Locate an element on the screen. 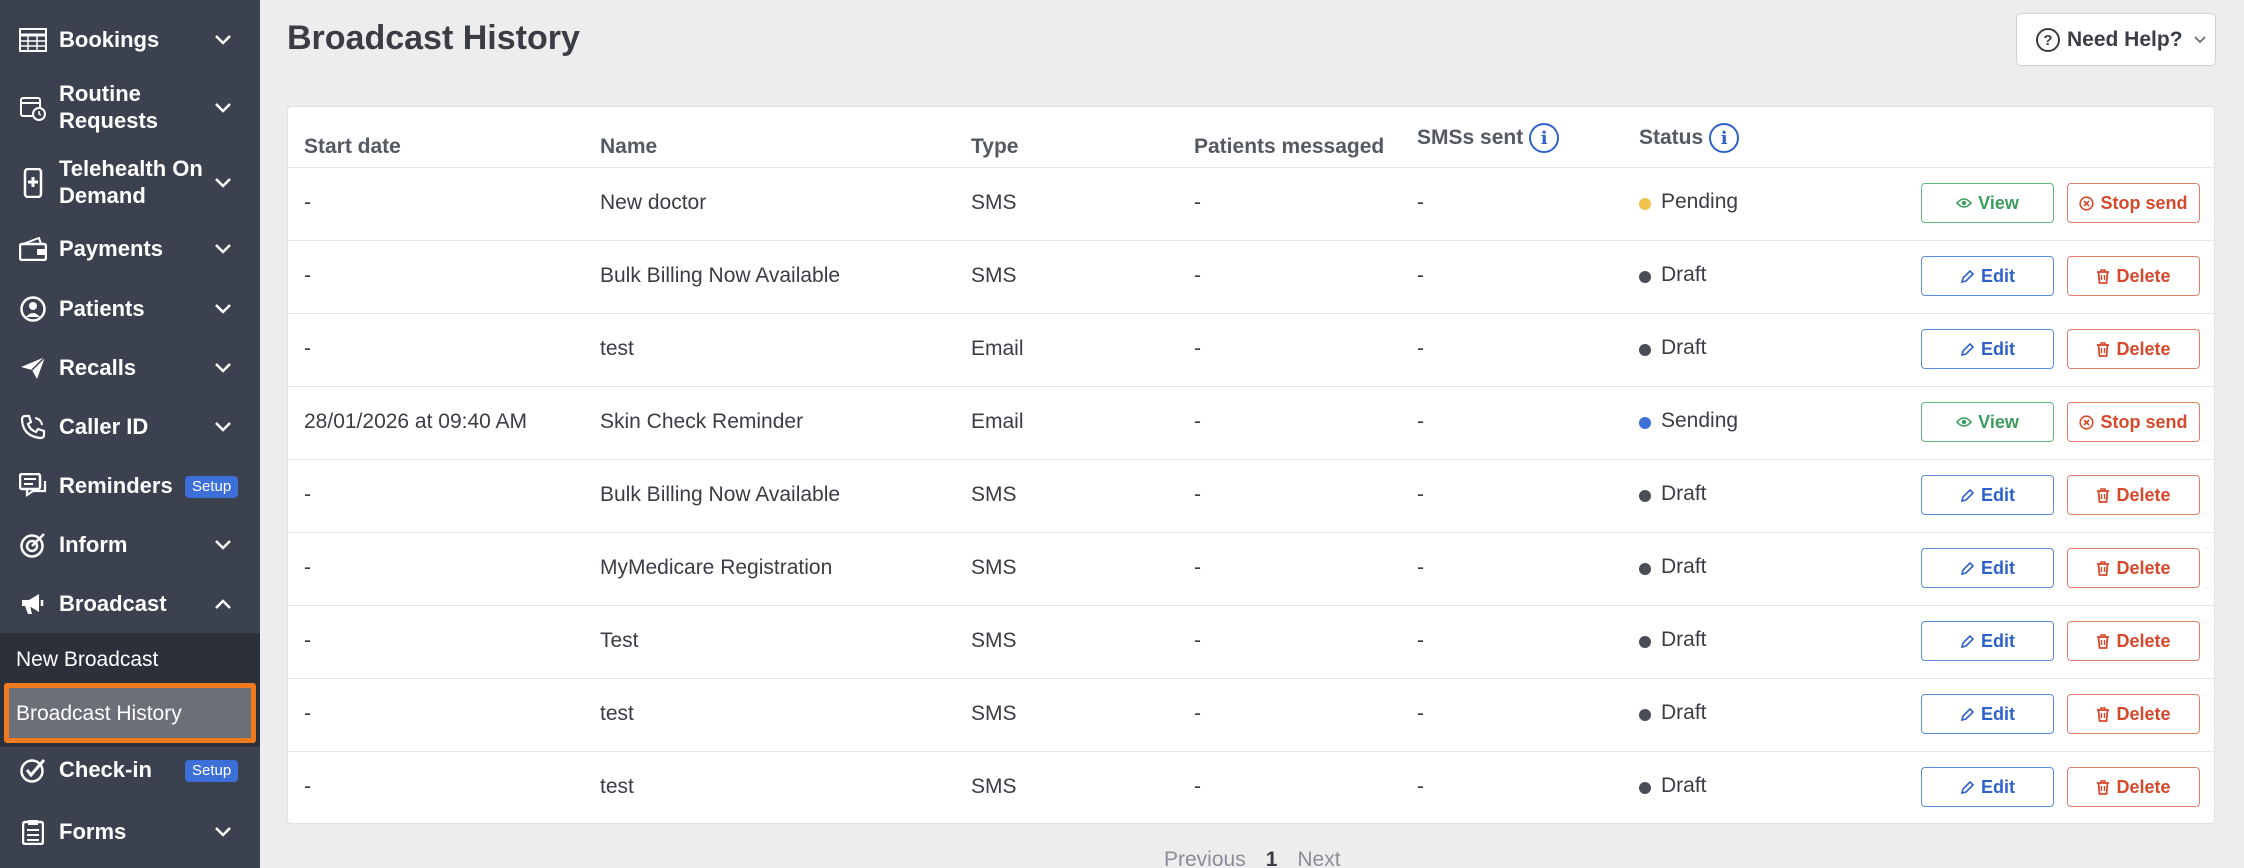 The image size is (2244, 868). current-page: 1 is located at coordinates (1272, 858).